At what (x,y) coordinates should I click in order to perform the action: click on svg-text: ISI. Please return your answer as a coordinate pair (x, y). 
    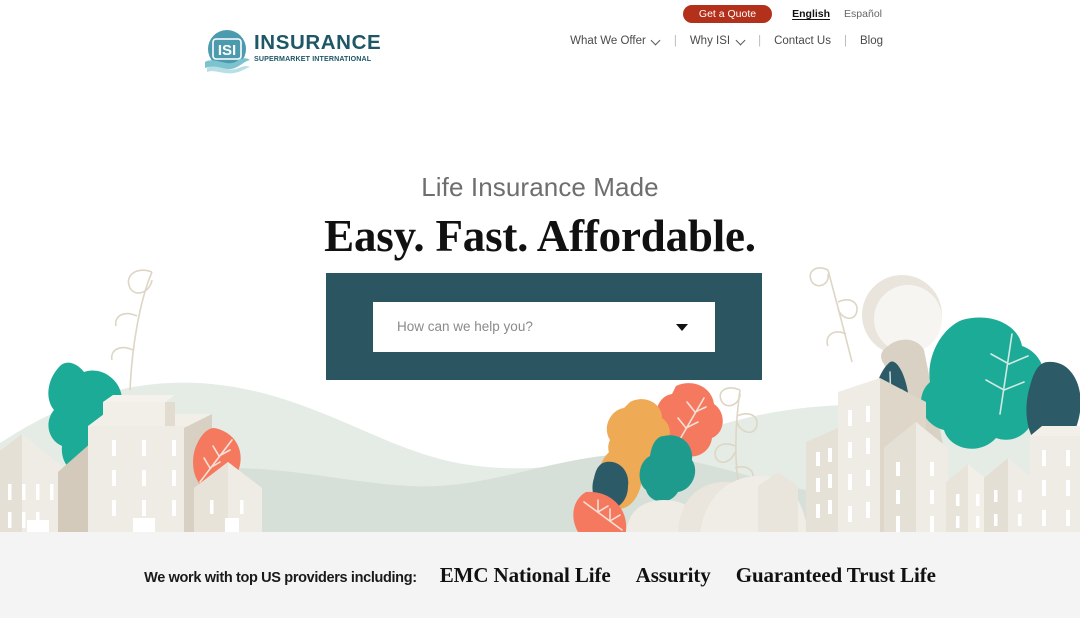
    Looking at the image, I should click on (227, 50).